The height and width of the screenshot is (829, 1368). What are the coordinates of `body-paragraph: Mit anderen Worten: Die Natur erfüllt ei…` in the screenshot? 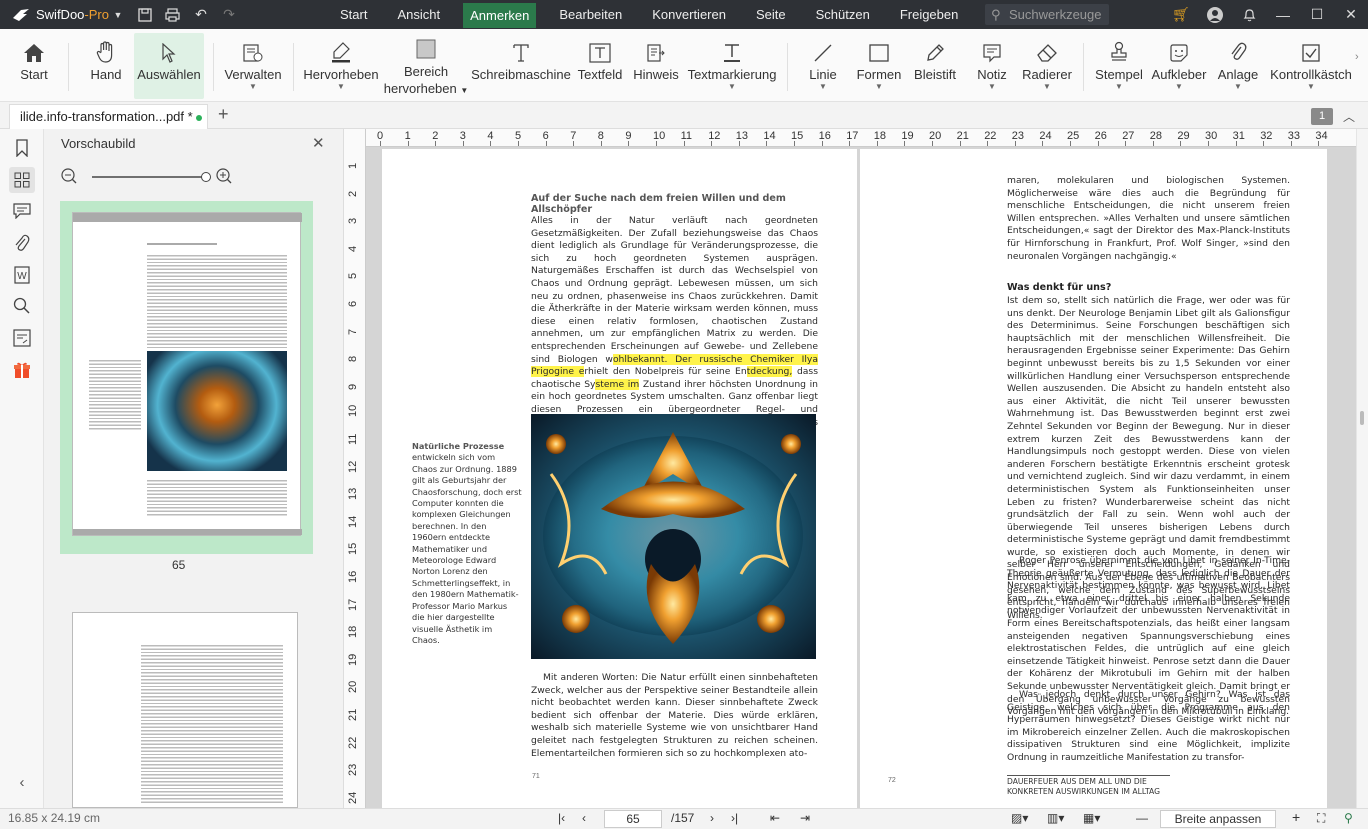 It's located at (674, 716).